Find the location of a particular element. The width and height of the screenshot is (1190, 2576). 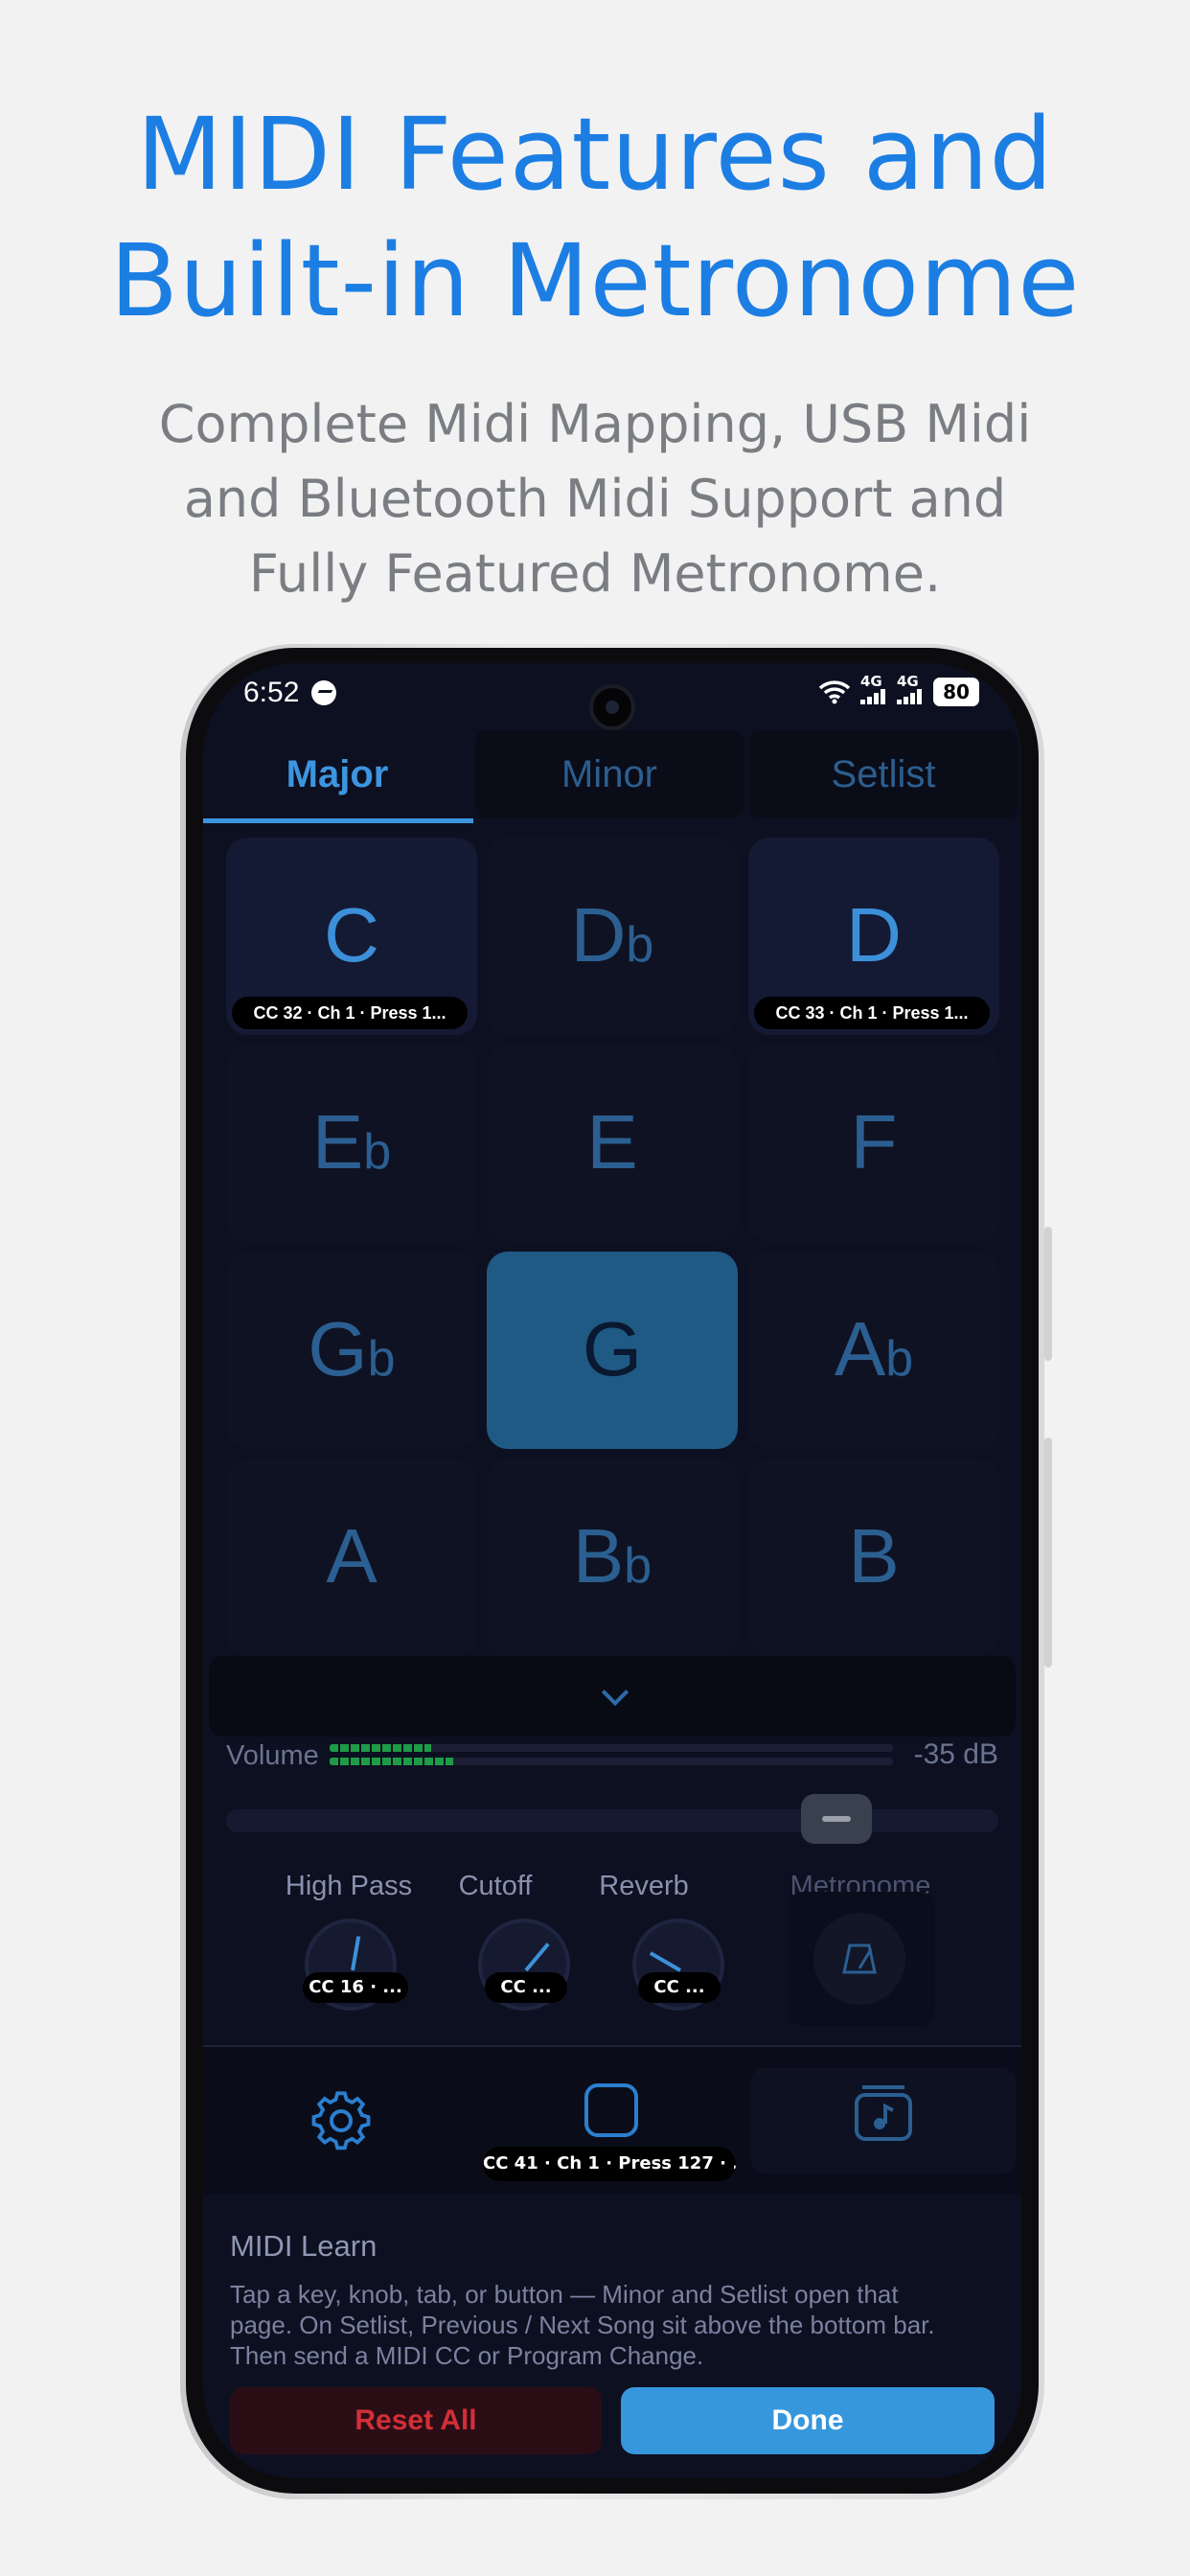

status-bar: 6:52 4G 4G 80 is located at coordinates (612, 696).